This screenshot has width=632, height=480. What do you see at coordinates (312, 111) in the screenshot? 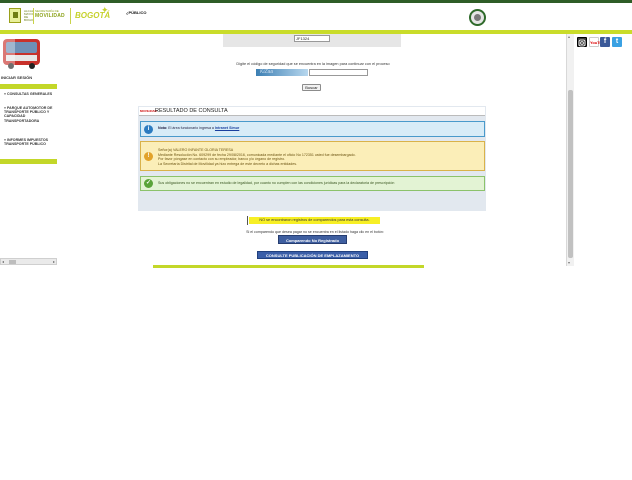
I see `result-header: MOVILIDAD RESULTADO DE CONSULTA` at bounding box center [312, 111].